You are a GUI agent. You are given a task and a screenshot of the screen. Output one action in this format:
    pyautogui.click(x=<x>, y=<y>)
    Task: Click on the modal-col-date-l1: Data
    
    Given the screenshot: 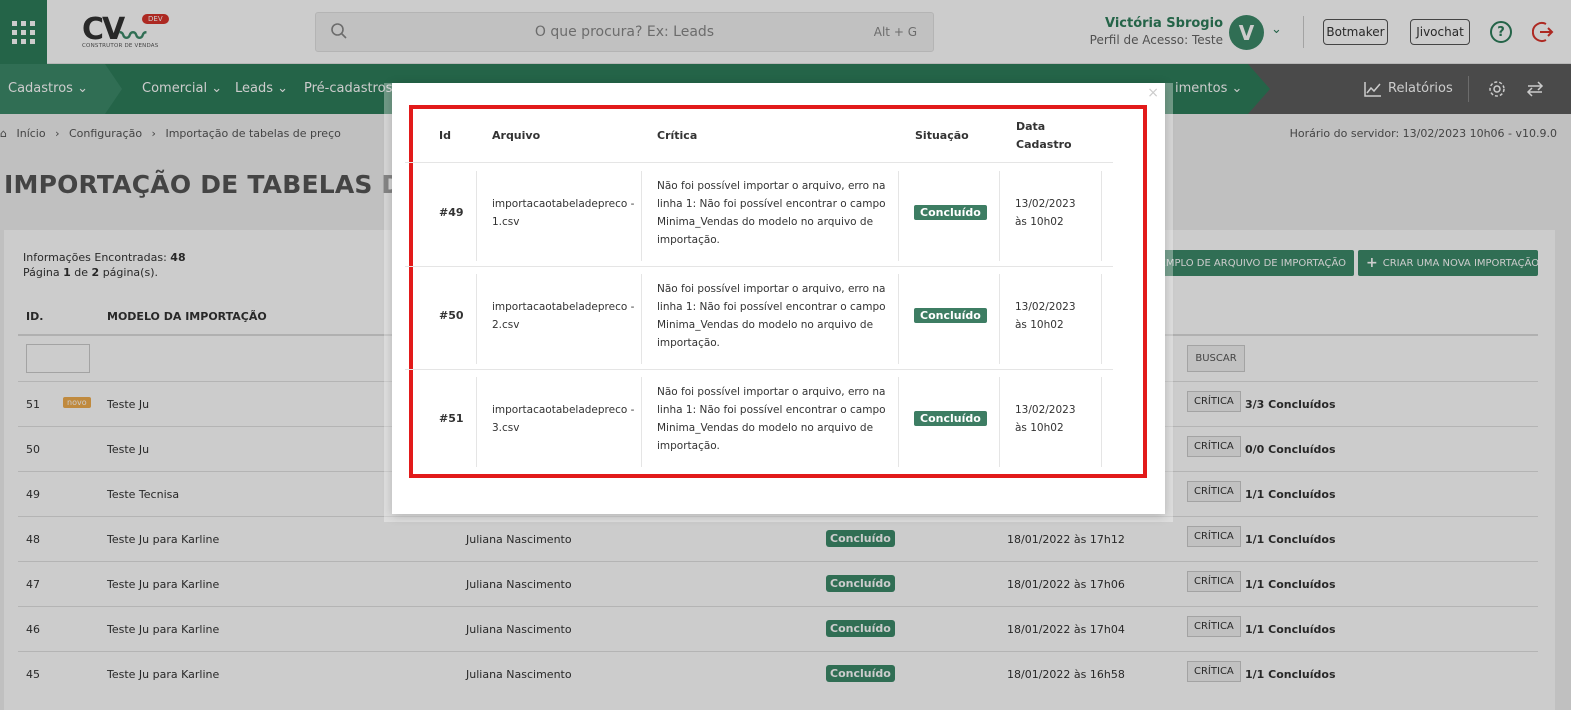 What is the action you would take?
    pyautogui.click(x=1031, y=126)
    